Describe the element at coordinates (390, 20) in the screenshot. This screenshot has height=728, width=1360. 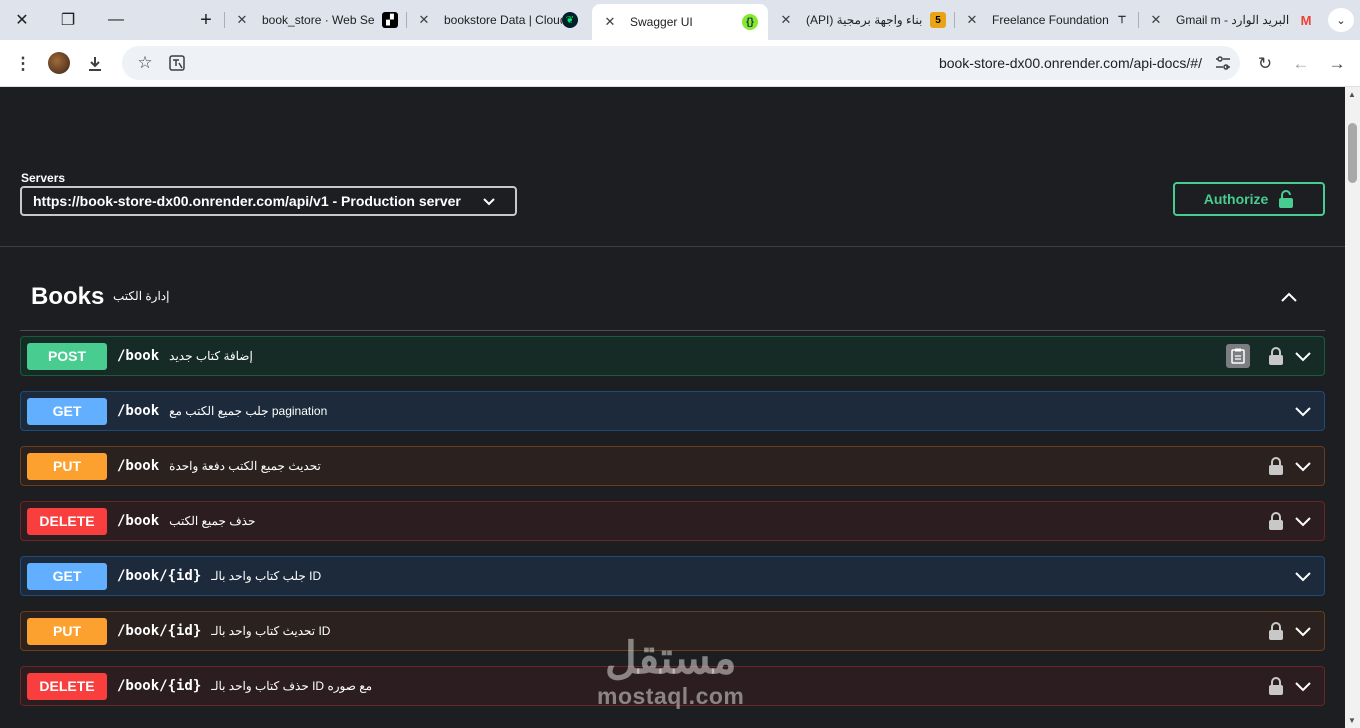
I see `render-icon: ▞` at that location.